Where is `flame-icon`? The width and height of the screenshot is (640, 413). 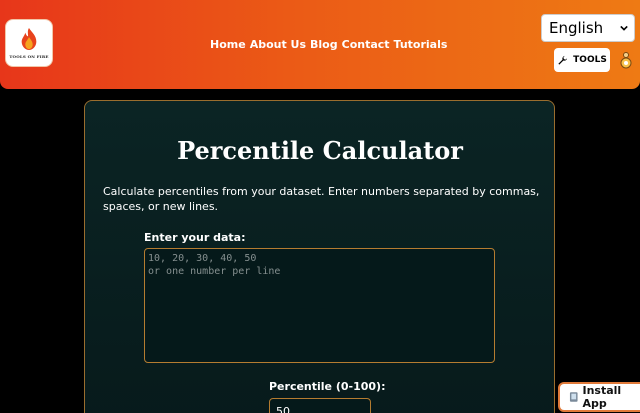
flame-icon is located at coordinates (29, 39).